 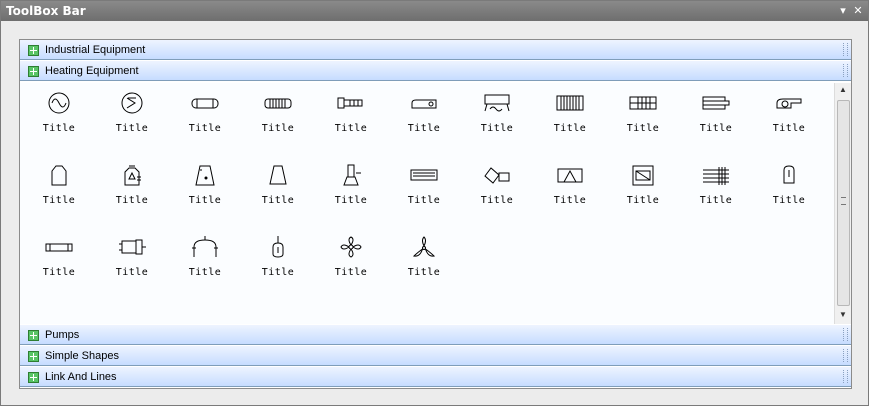 I want to click on section-label: Pumps, so click(x=62, y=335).